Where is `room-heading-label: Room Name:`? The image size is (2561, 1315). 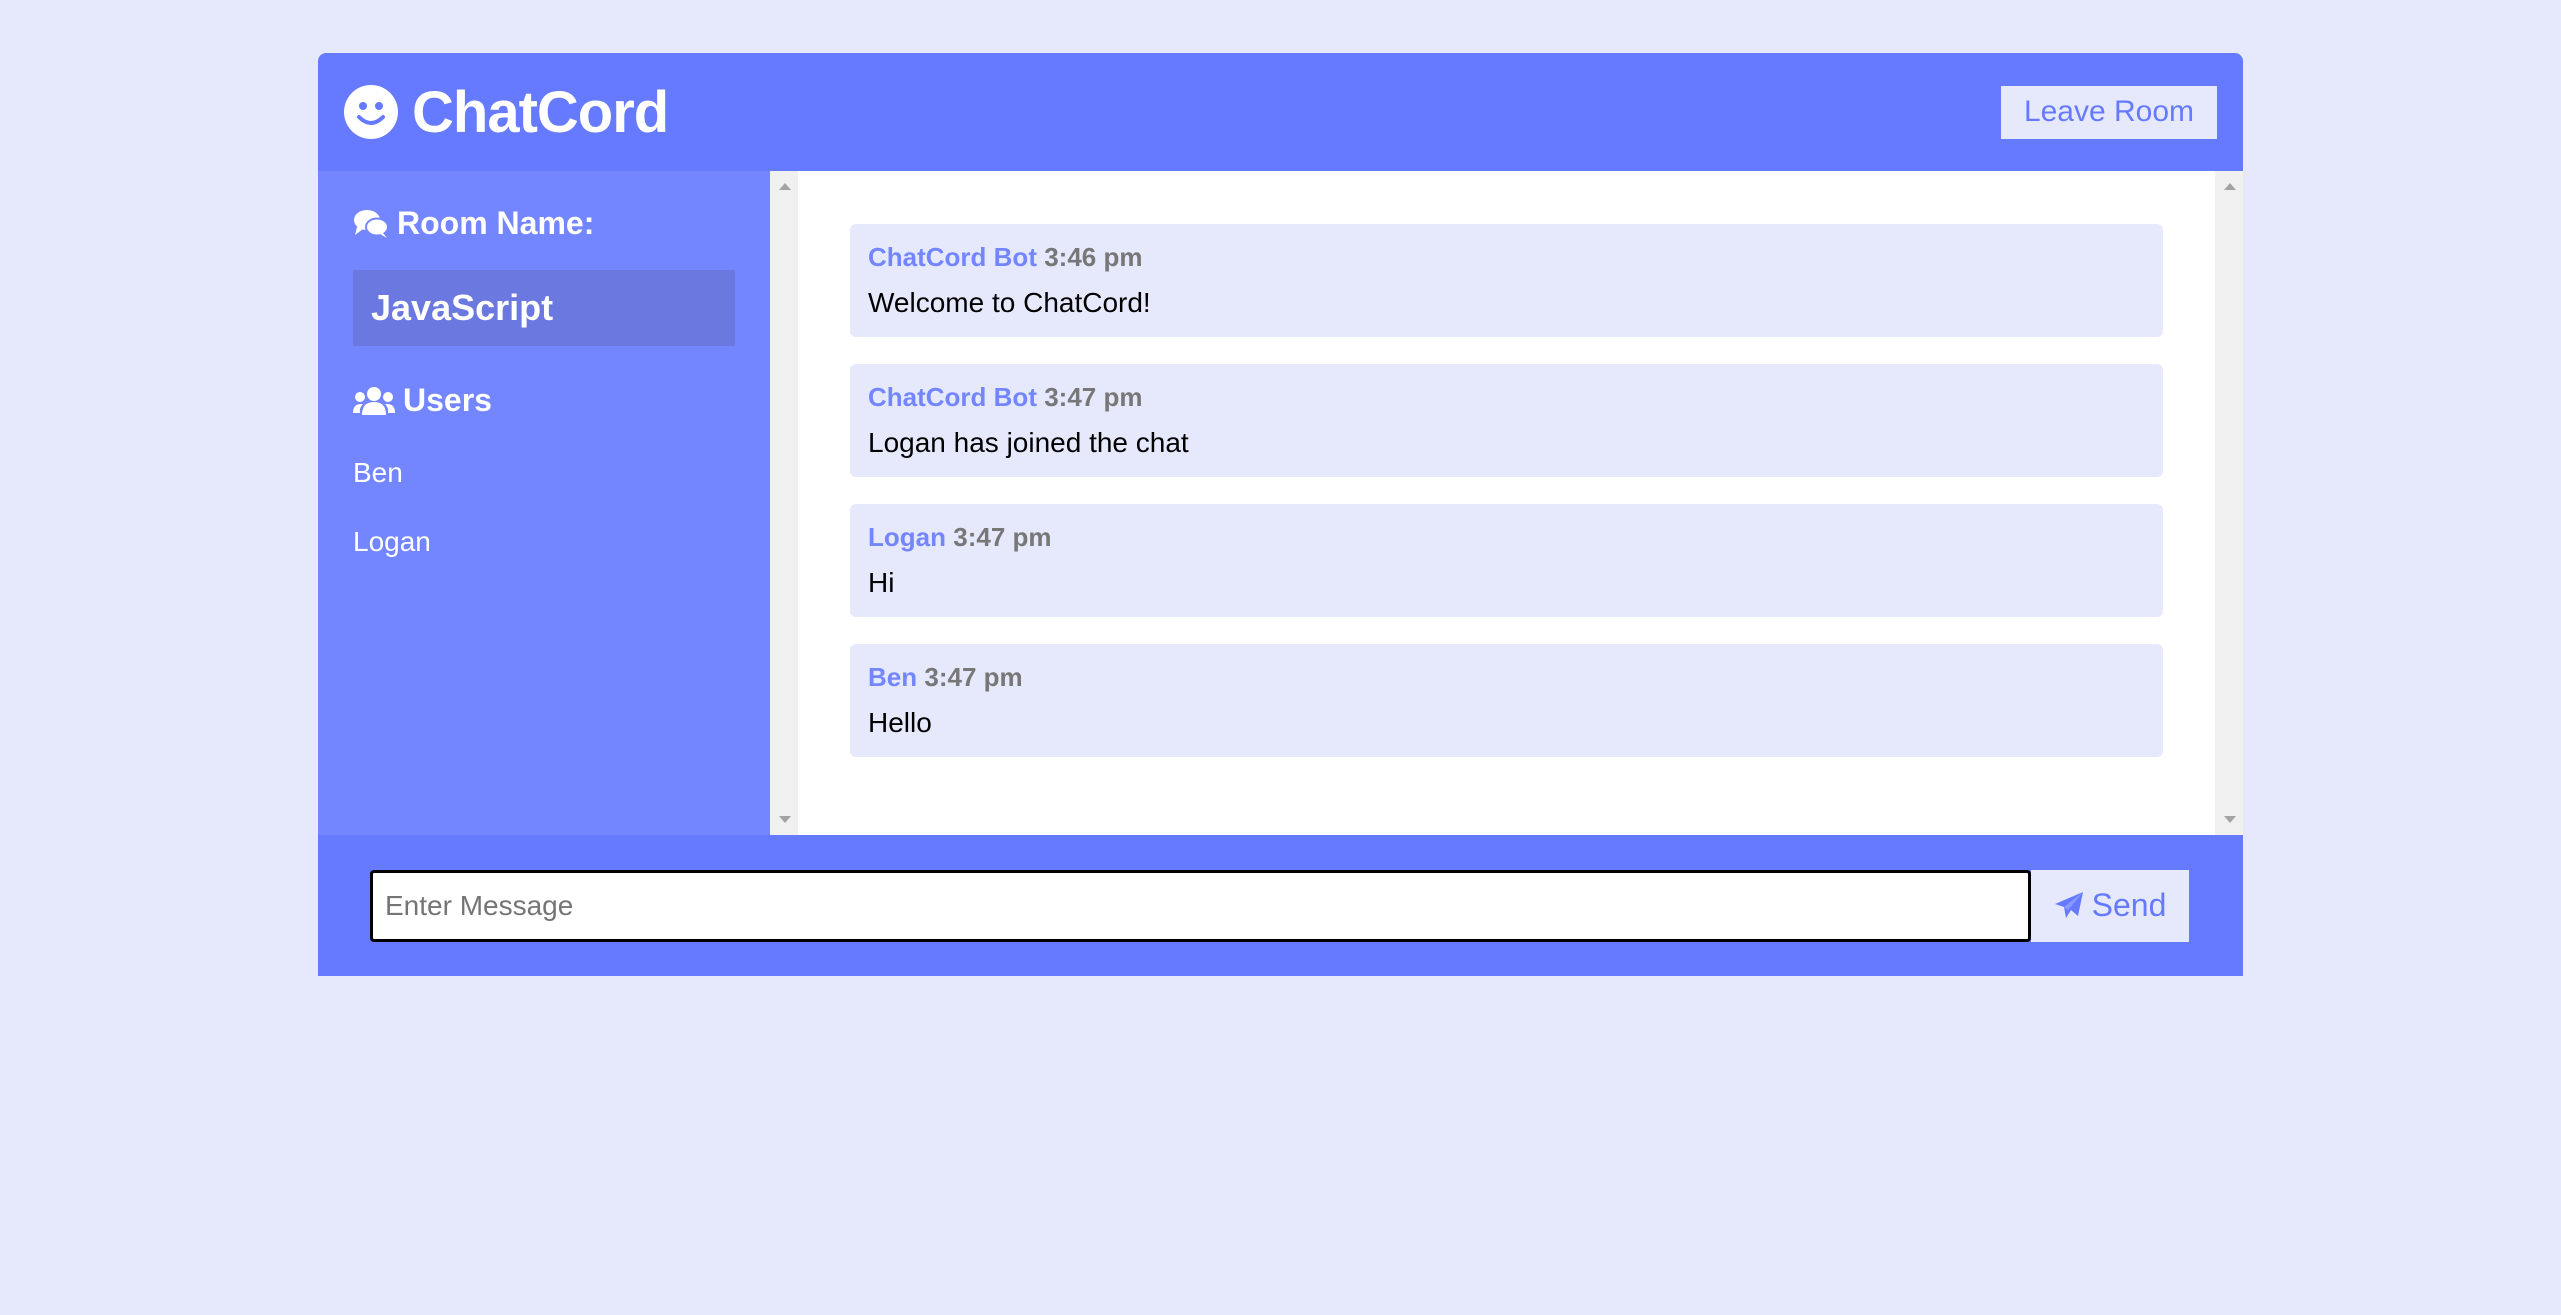
room-heading-label: Room Name: is located at coordinates (496, 223).